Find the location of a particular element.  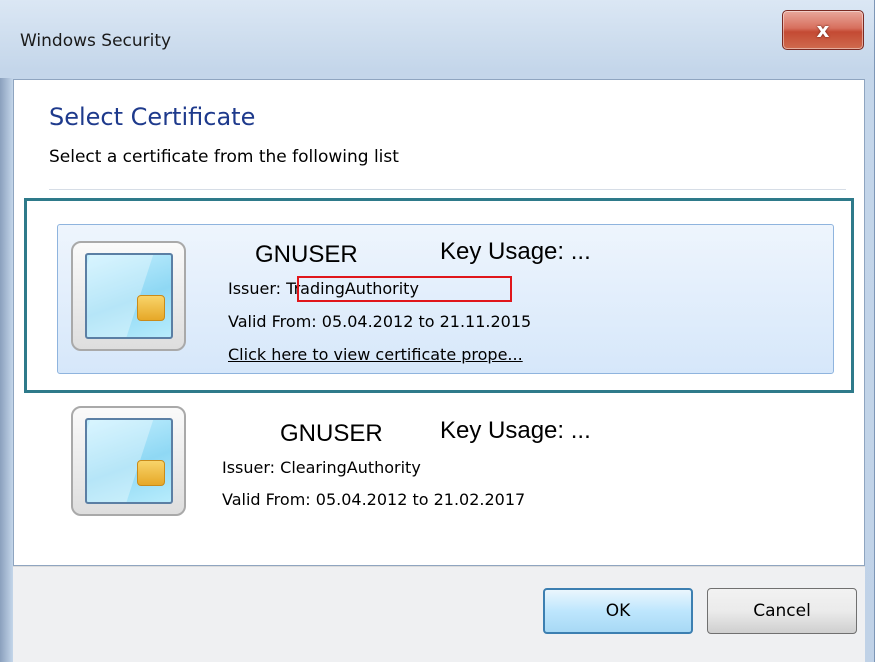

close-icon: x is located at coordinates (823, 30).